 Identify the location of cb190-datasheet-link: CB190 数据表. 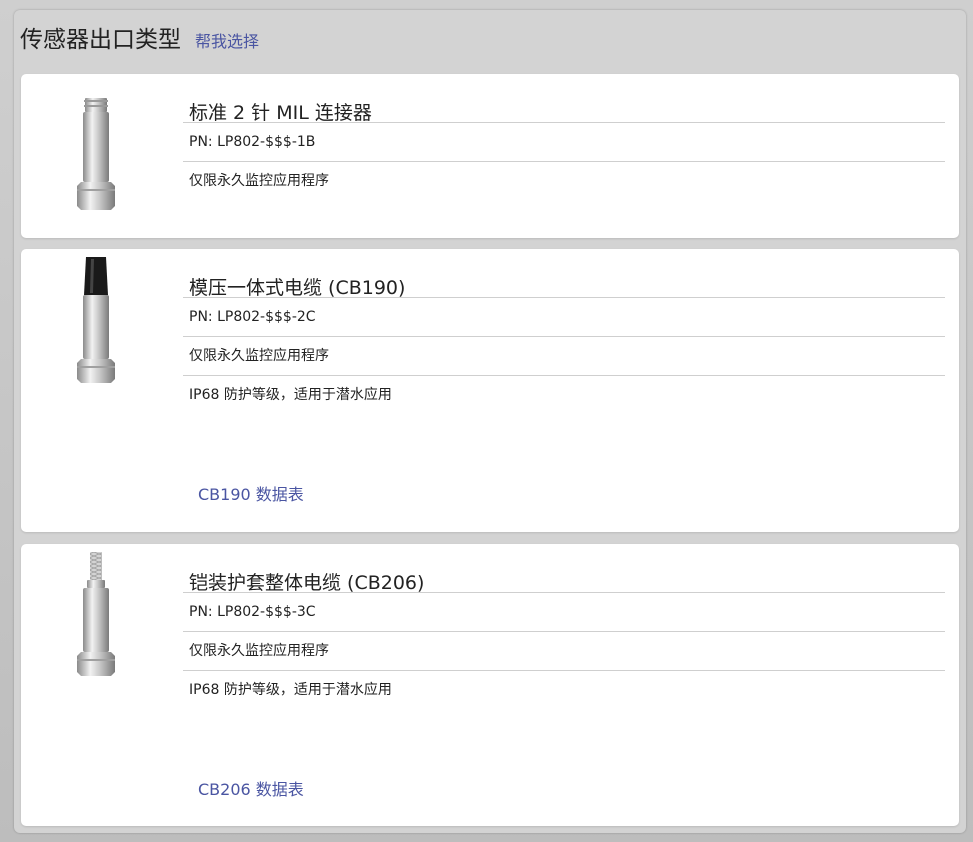
(251, 493).